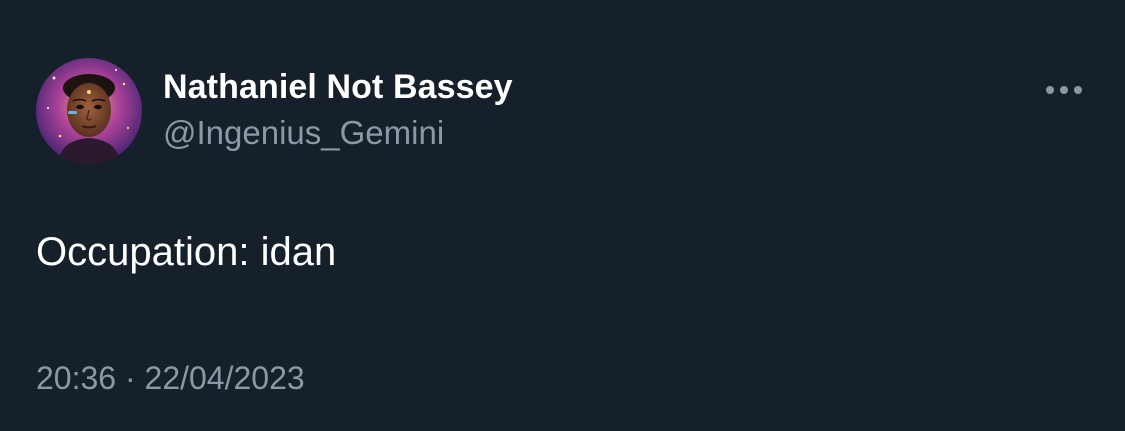 The height and width of the screenshot is (431, 1125). What do you see at coordinates (338, 87) in the screenshot?
I see `author-display-name: Nathaniel Not Bassey` at bounding box center [338, 87].